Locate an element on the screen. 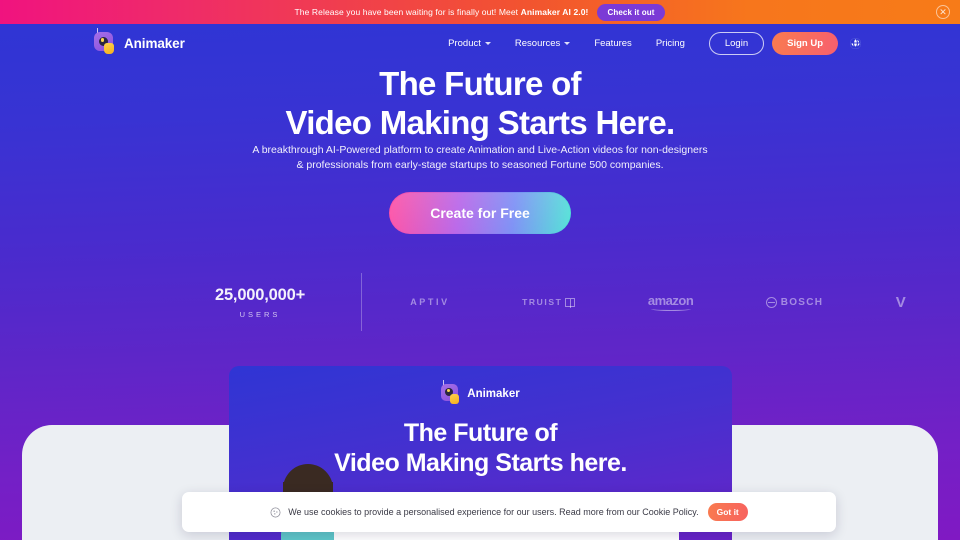 Image resolution: width=960 pixels, height=540 pixels. logo-truist-label: TRUIST is located at coordinates (542, 302).